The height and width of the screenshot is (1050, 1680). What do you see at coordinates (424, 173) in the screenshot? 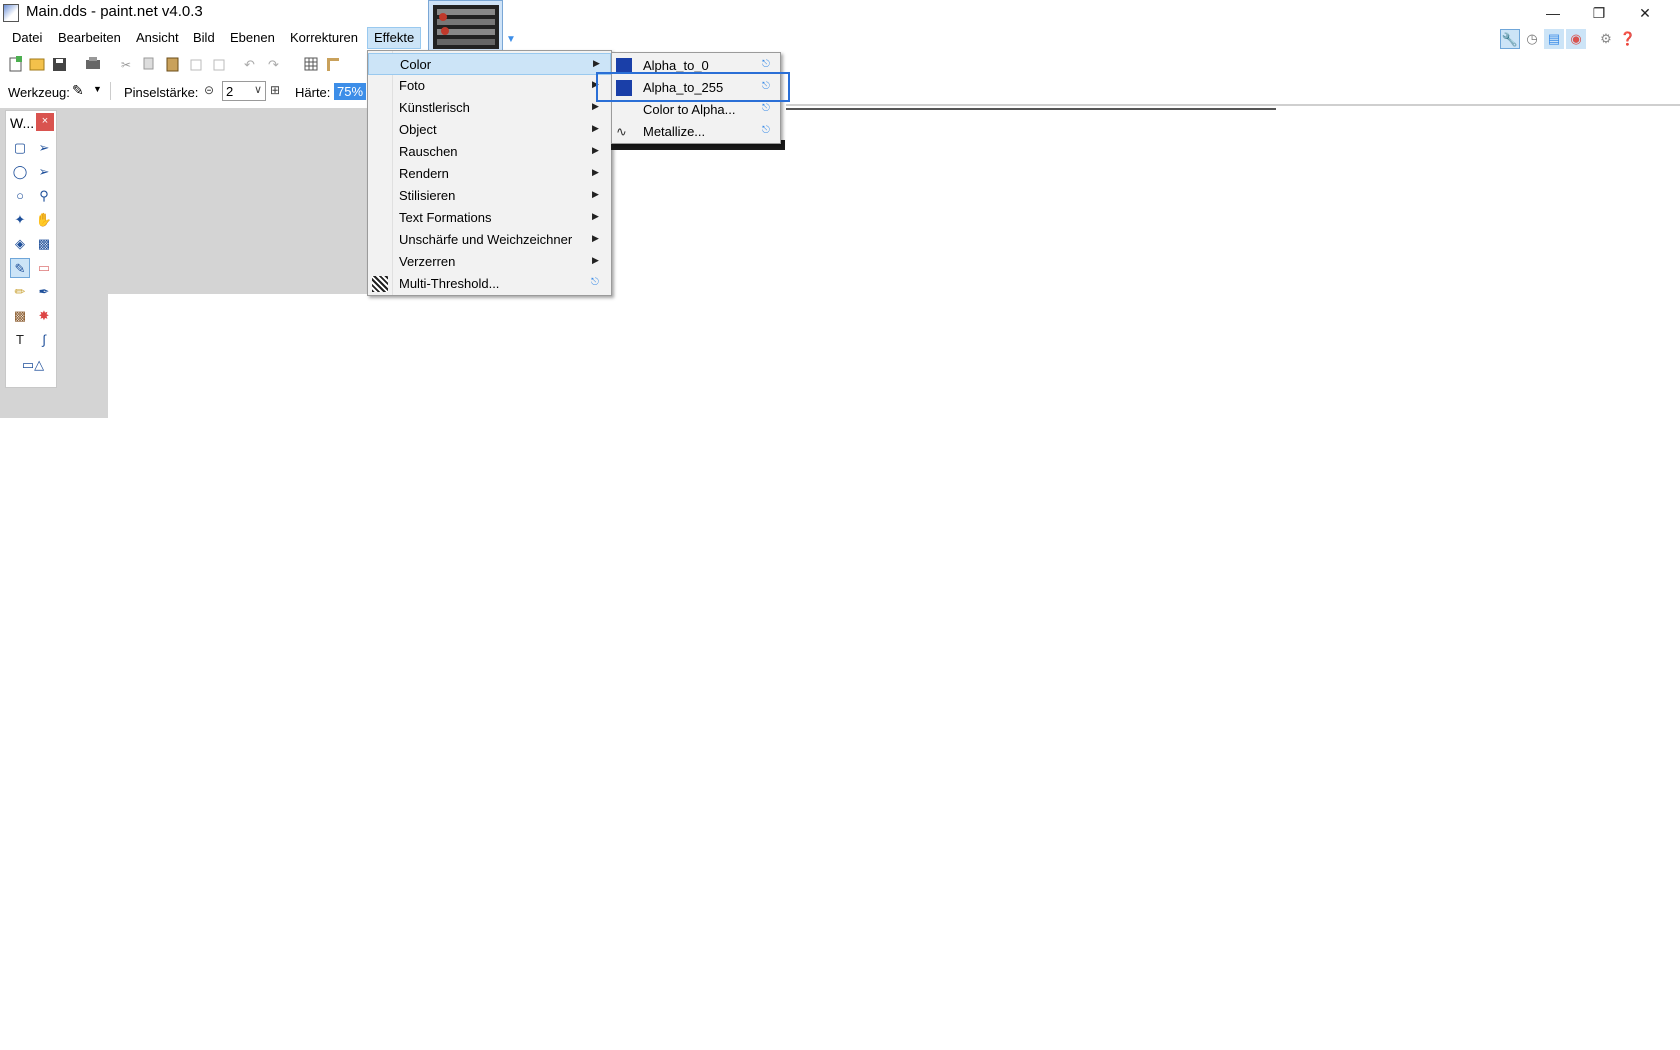
I see `menu-item-label: Rendern` at bounding box center [424, 173].